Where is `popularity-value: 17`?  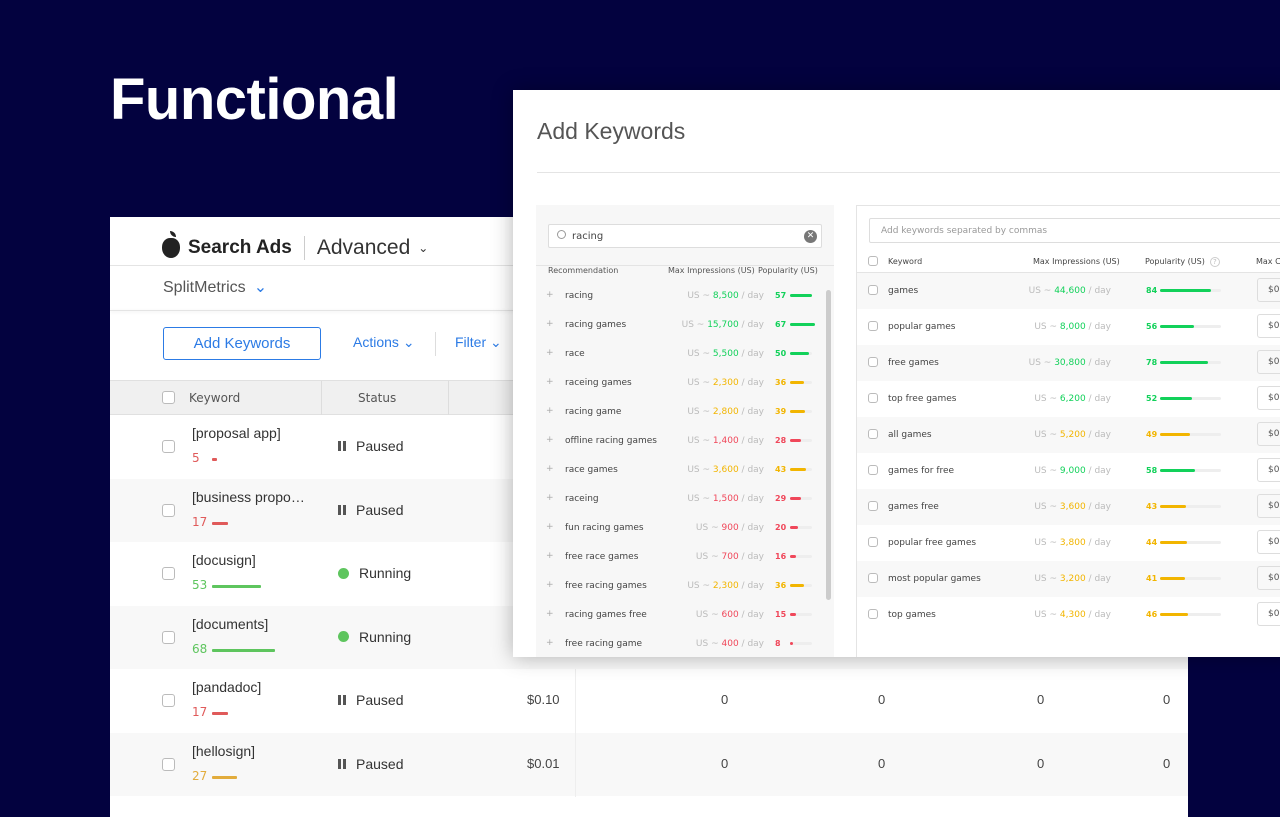 popularity-value: 17 is located at coordinates (200, 712).